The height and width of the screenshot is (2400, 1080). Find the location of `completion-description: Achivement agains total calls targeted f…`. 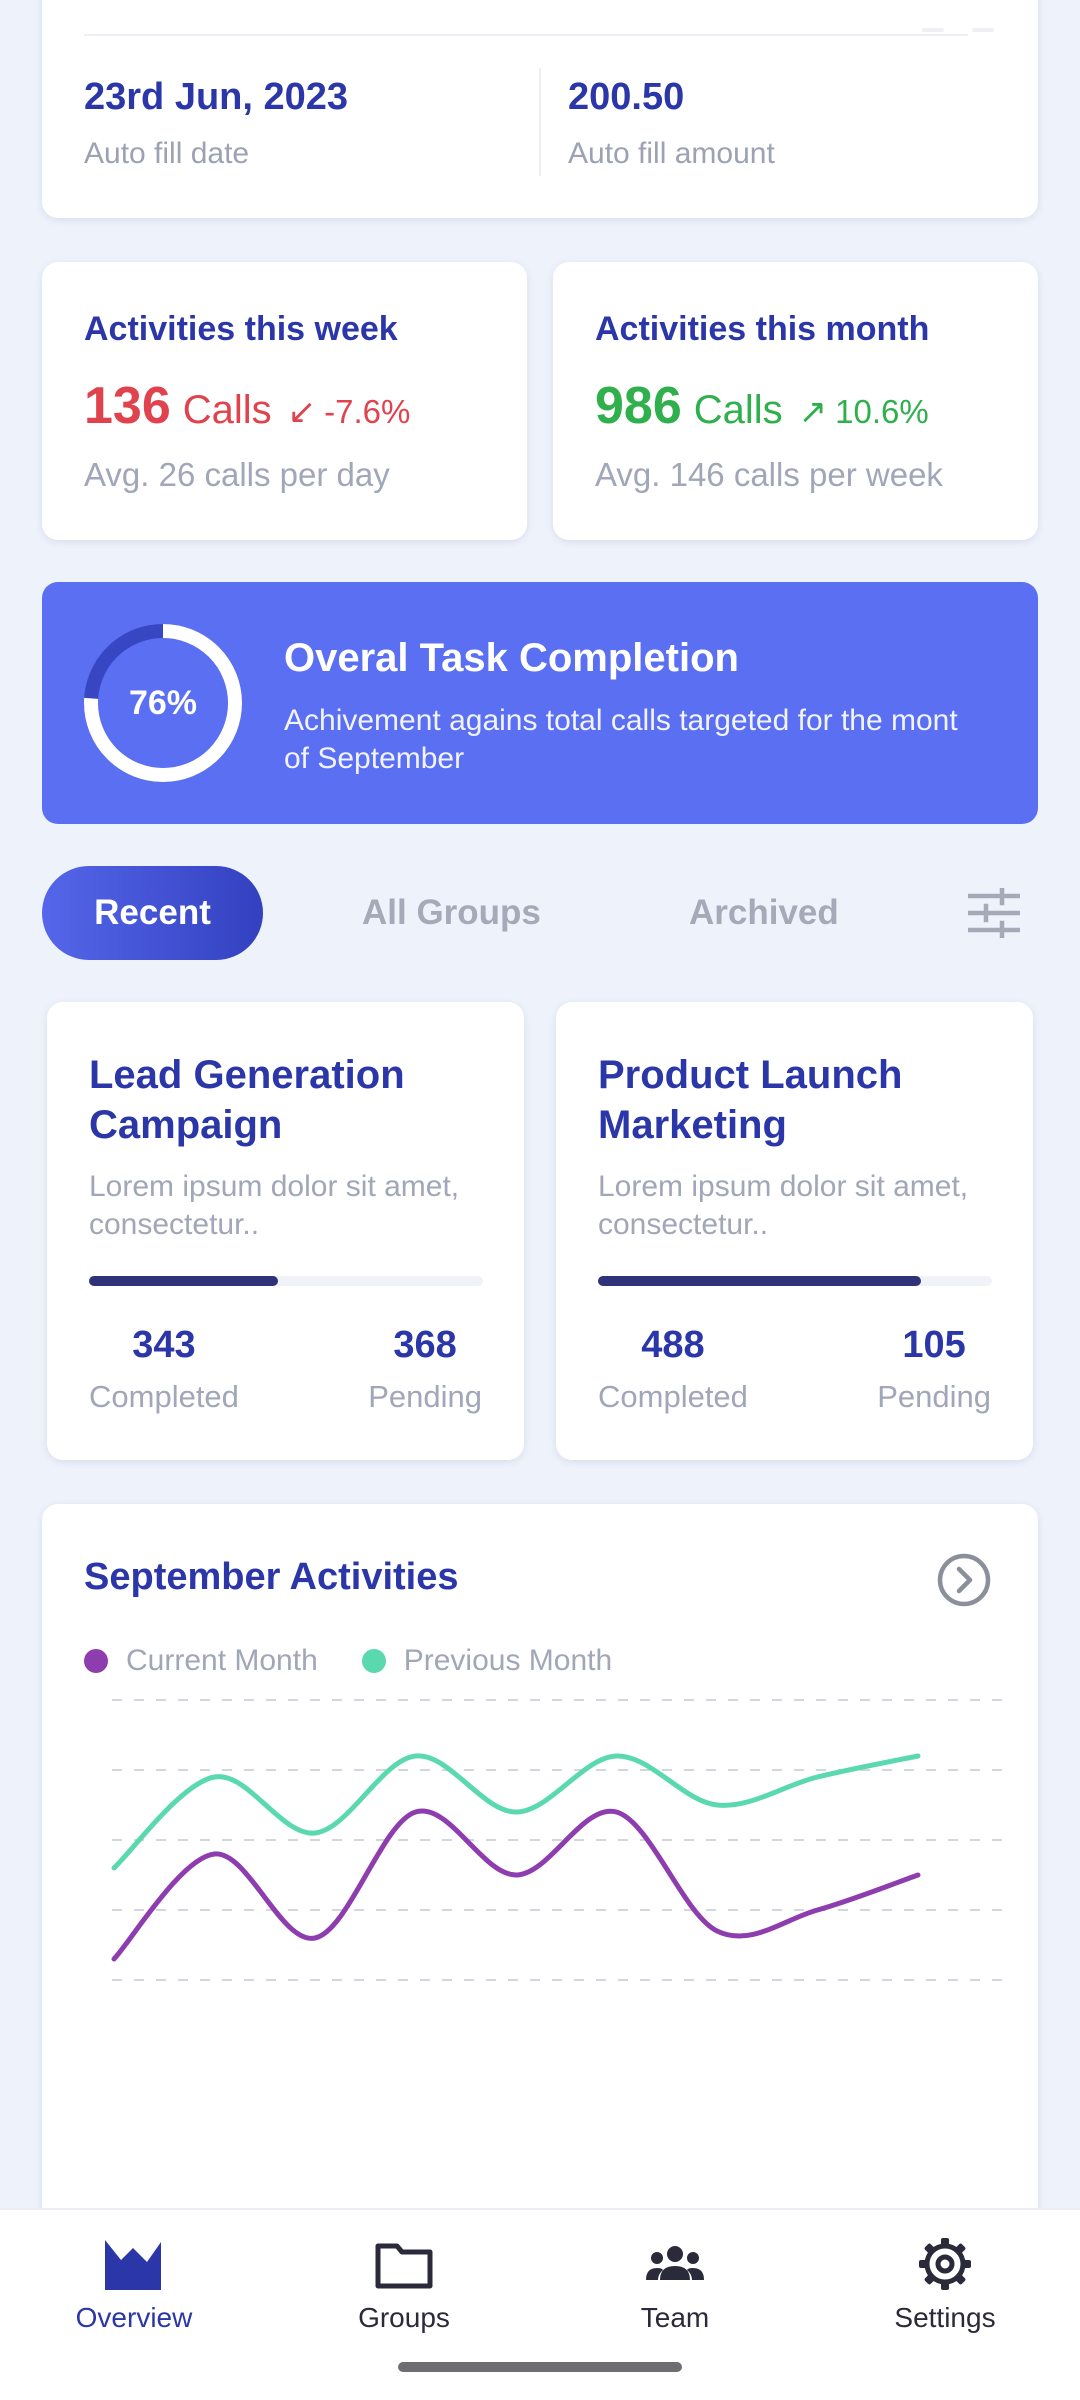

completion-description: Achivement agains total calls targeted f… is located at coordinates (621, 739).